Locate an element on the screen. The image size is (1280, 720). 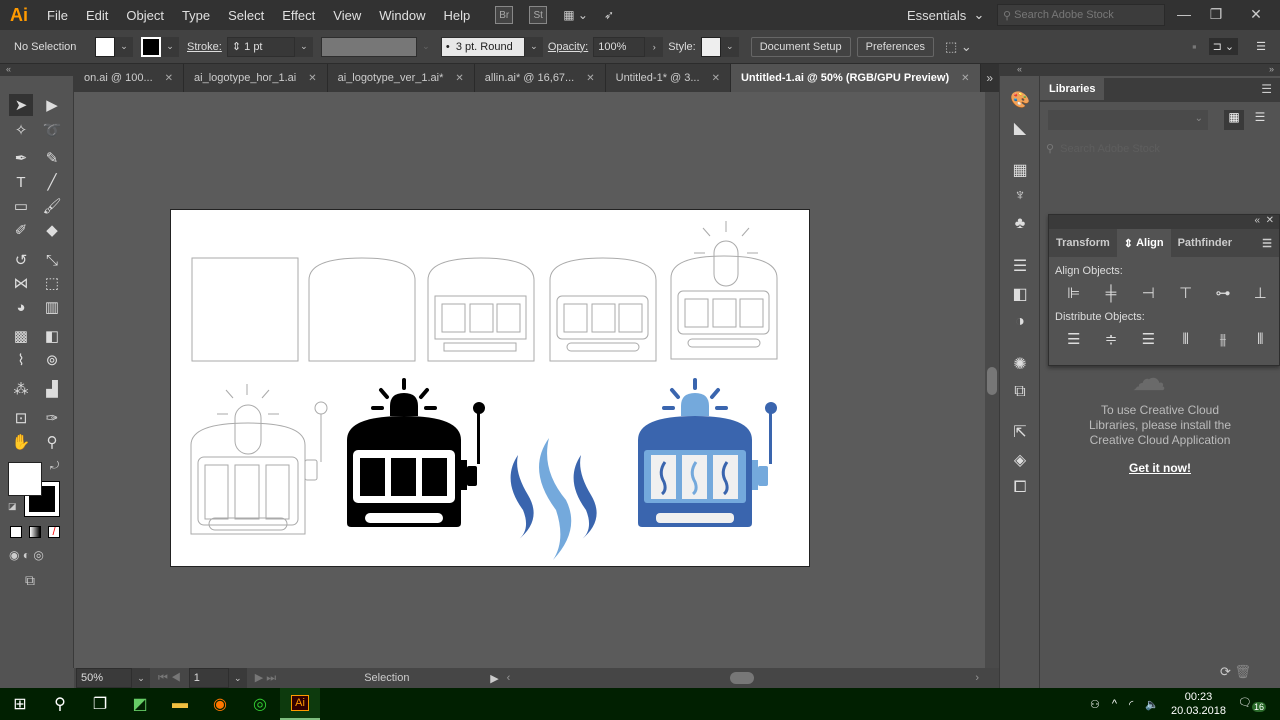
more-tabs-icon: » is located at coordinates (990, 78).